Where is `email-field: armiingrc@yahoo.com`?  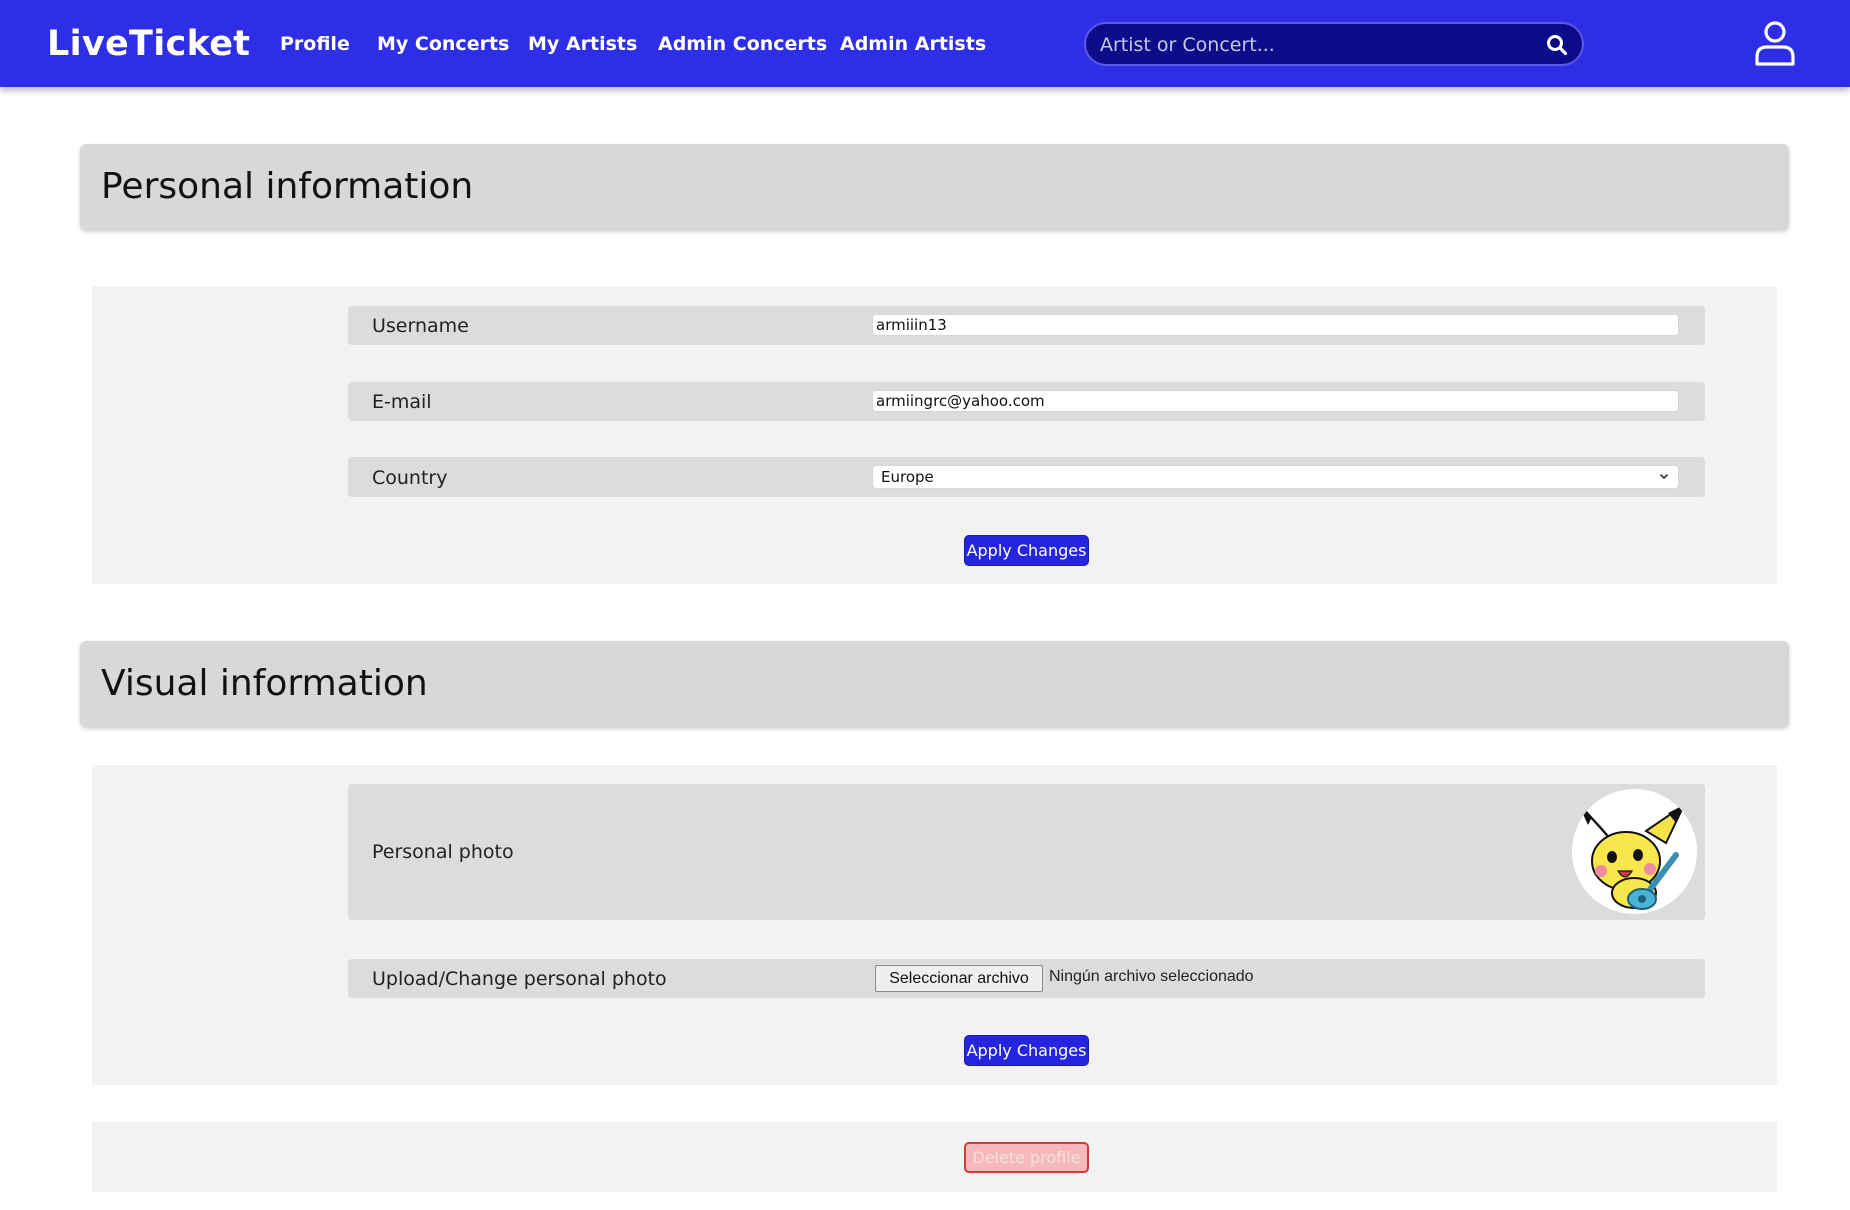
email-field: armiingrc@yahoo.com is located at coordinates (1275, 401).